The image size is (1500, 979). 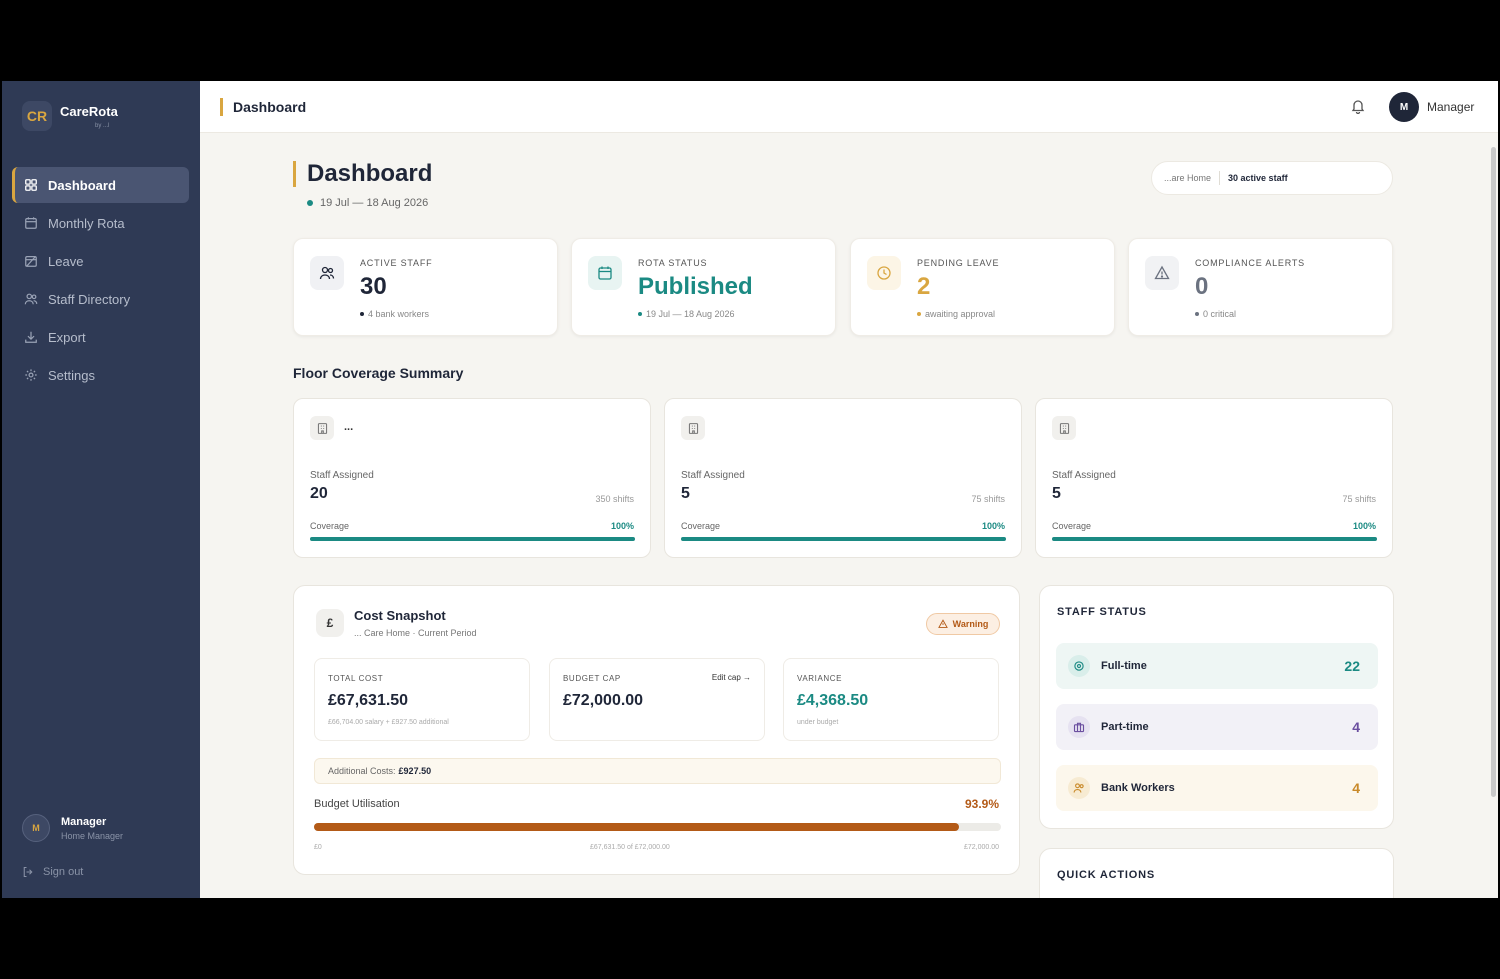 I want to click on stat-value: 0, so click(x=1202, y=286).